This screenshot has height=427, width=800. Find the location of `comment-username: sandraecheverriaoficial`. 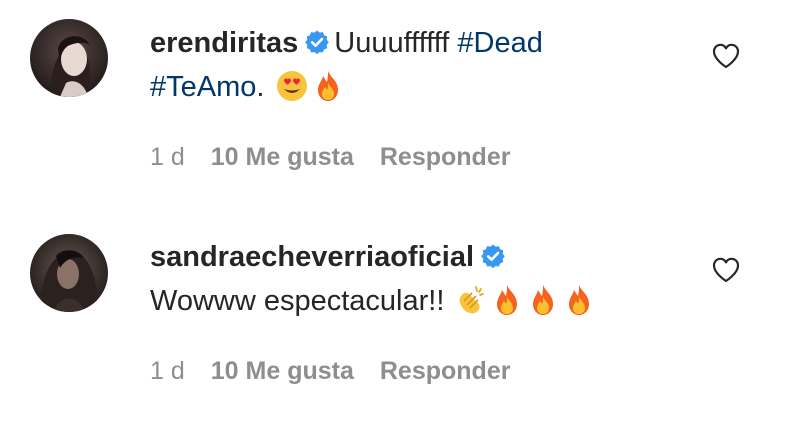

comment-username: sandraecheverriaoficial is located at coordinates (312, 257).